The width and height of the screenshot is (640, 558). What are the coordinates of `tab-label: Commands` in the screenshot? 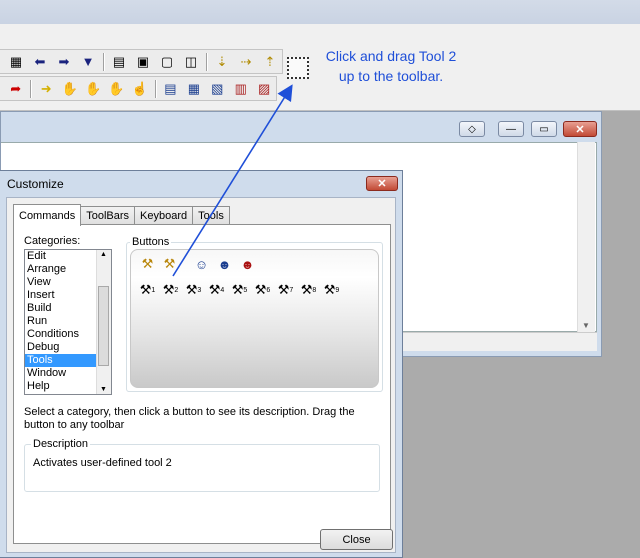 It's located at (47, 215).